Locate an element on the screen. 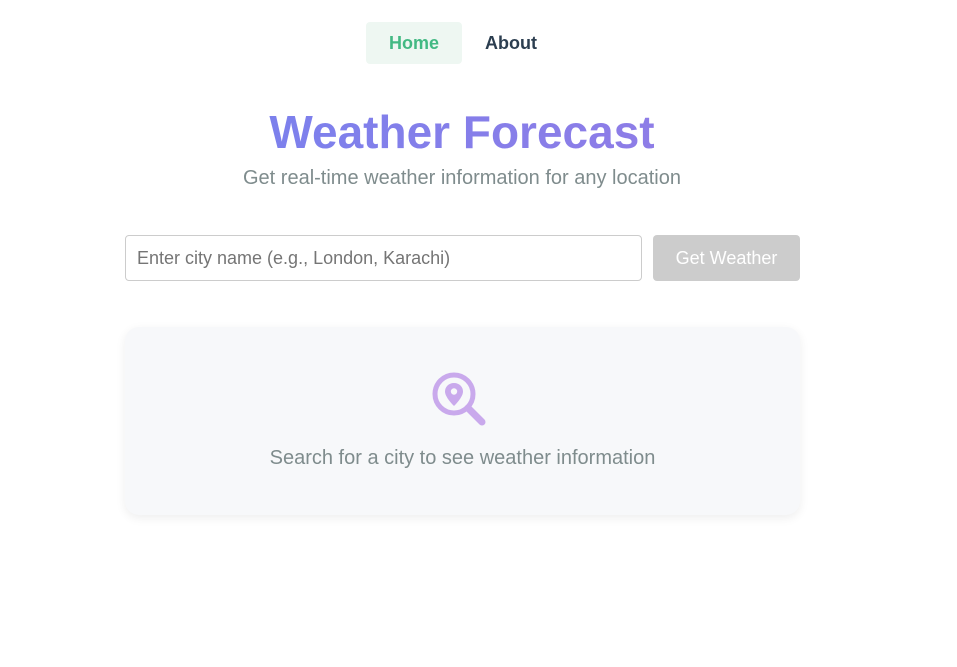 This screenshot has height=667, width=957. top-nav: Home About is located at coordinates (463, 43).